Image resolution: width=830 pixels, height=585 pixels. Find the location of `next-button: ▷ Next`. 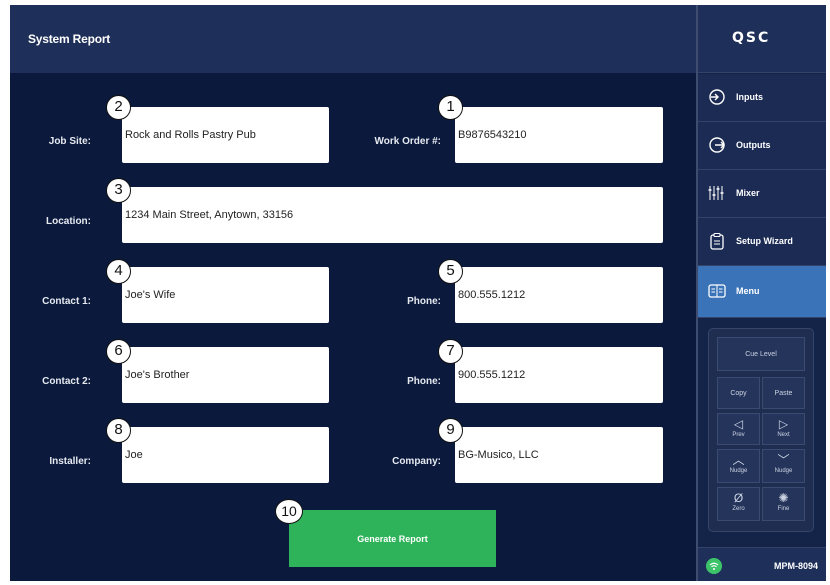

next-button: ▷ Next is located at coordinates (783, 429).